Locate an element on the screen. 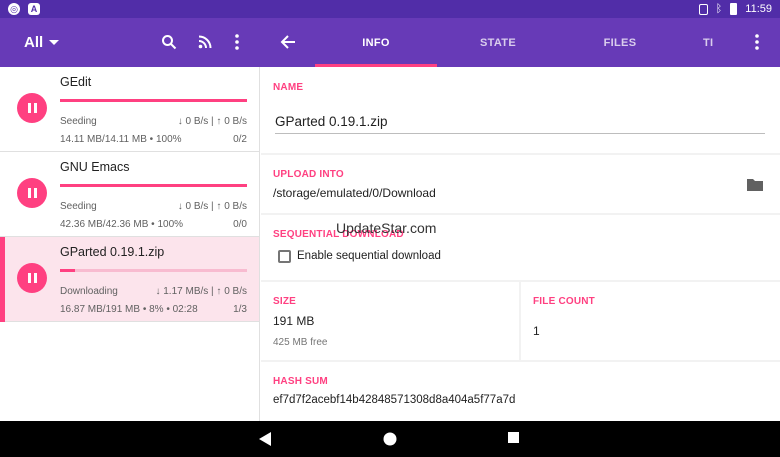 The image size is (780, 457). sequential-checkbox-label: Enable sequential download is located at coordinates (369, 256).